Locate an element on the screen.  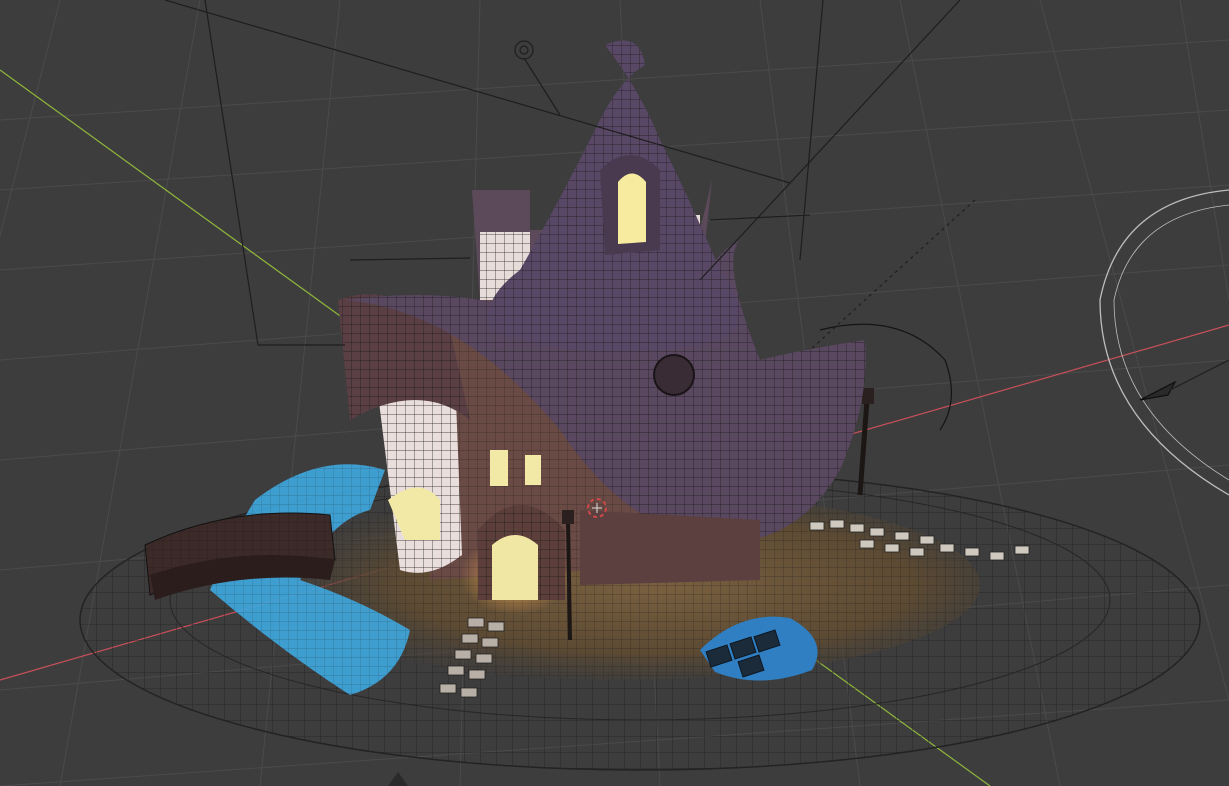
clock-face is located at coordinates (674, 375).